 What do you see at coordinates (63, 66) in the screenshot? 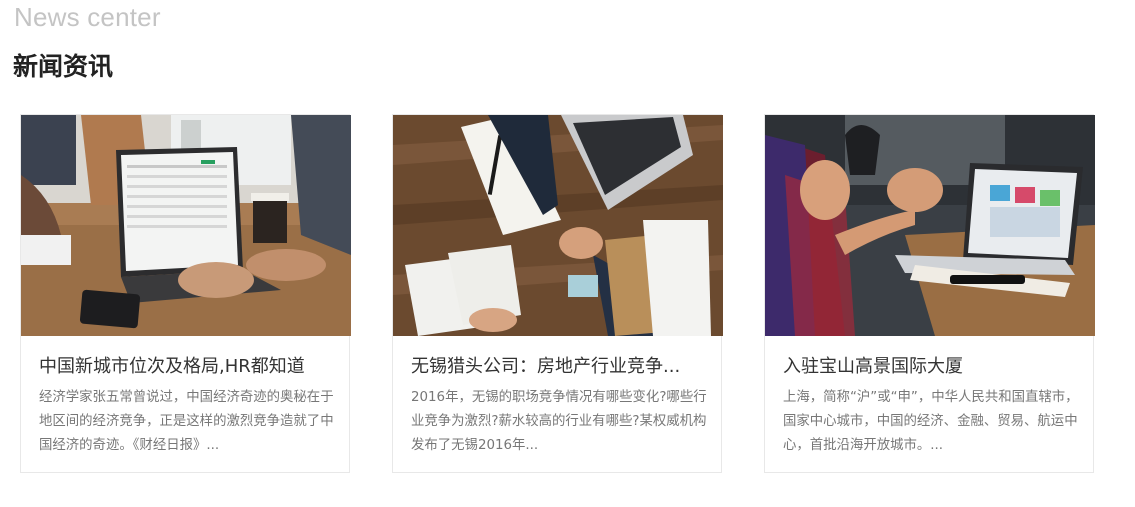
I see `section-chinese-title: 新闻资讯` at bounding box center [63, 66].